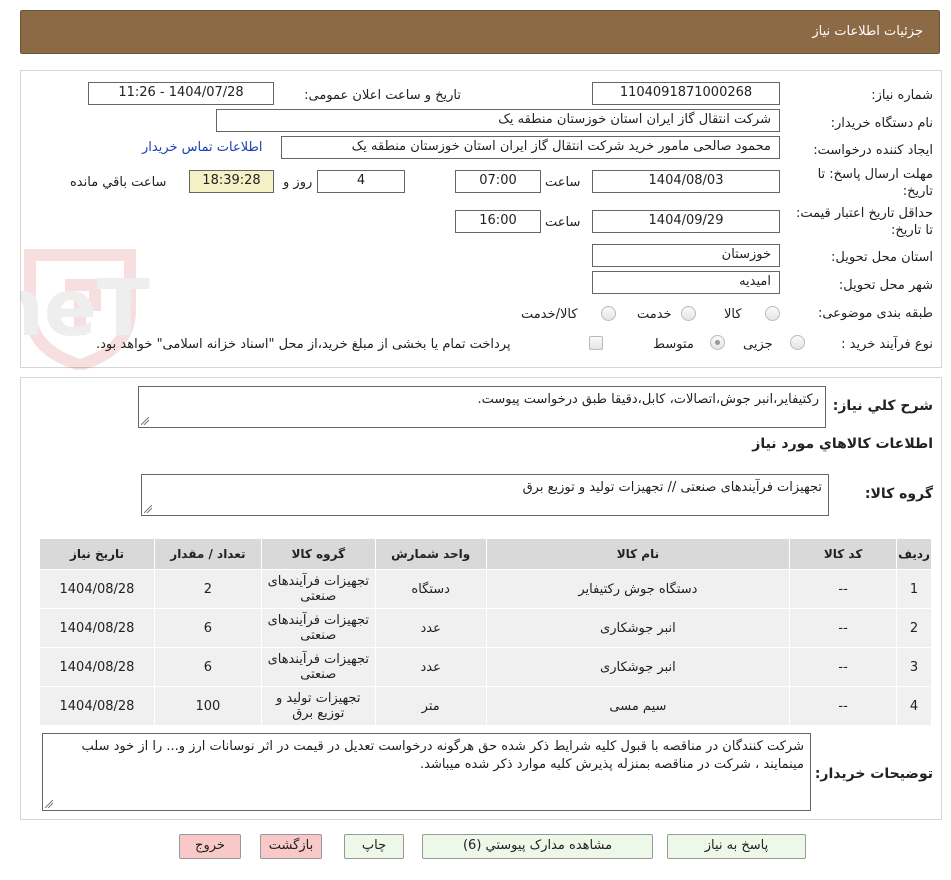 This screenshot has height=880, width=951. What do you see at coordinates (638, 554) in the screenshot?
I see `col-item-name: نام کالا` at bounding box center [638, 554].